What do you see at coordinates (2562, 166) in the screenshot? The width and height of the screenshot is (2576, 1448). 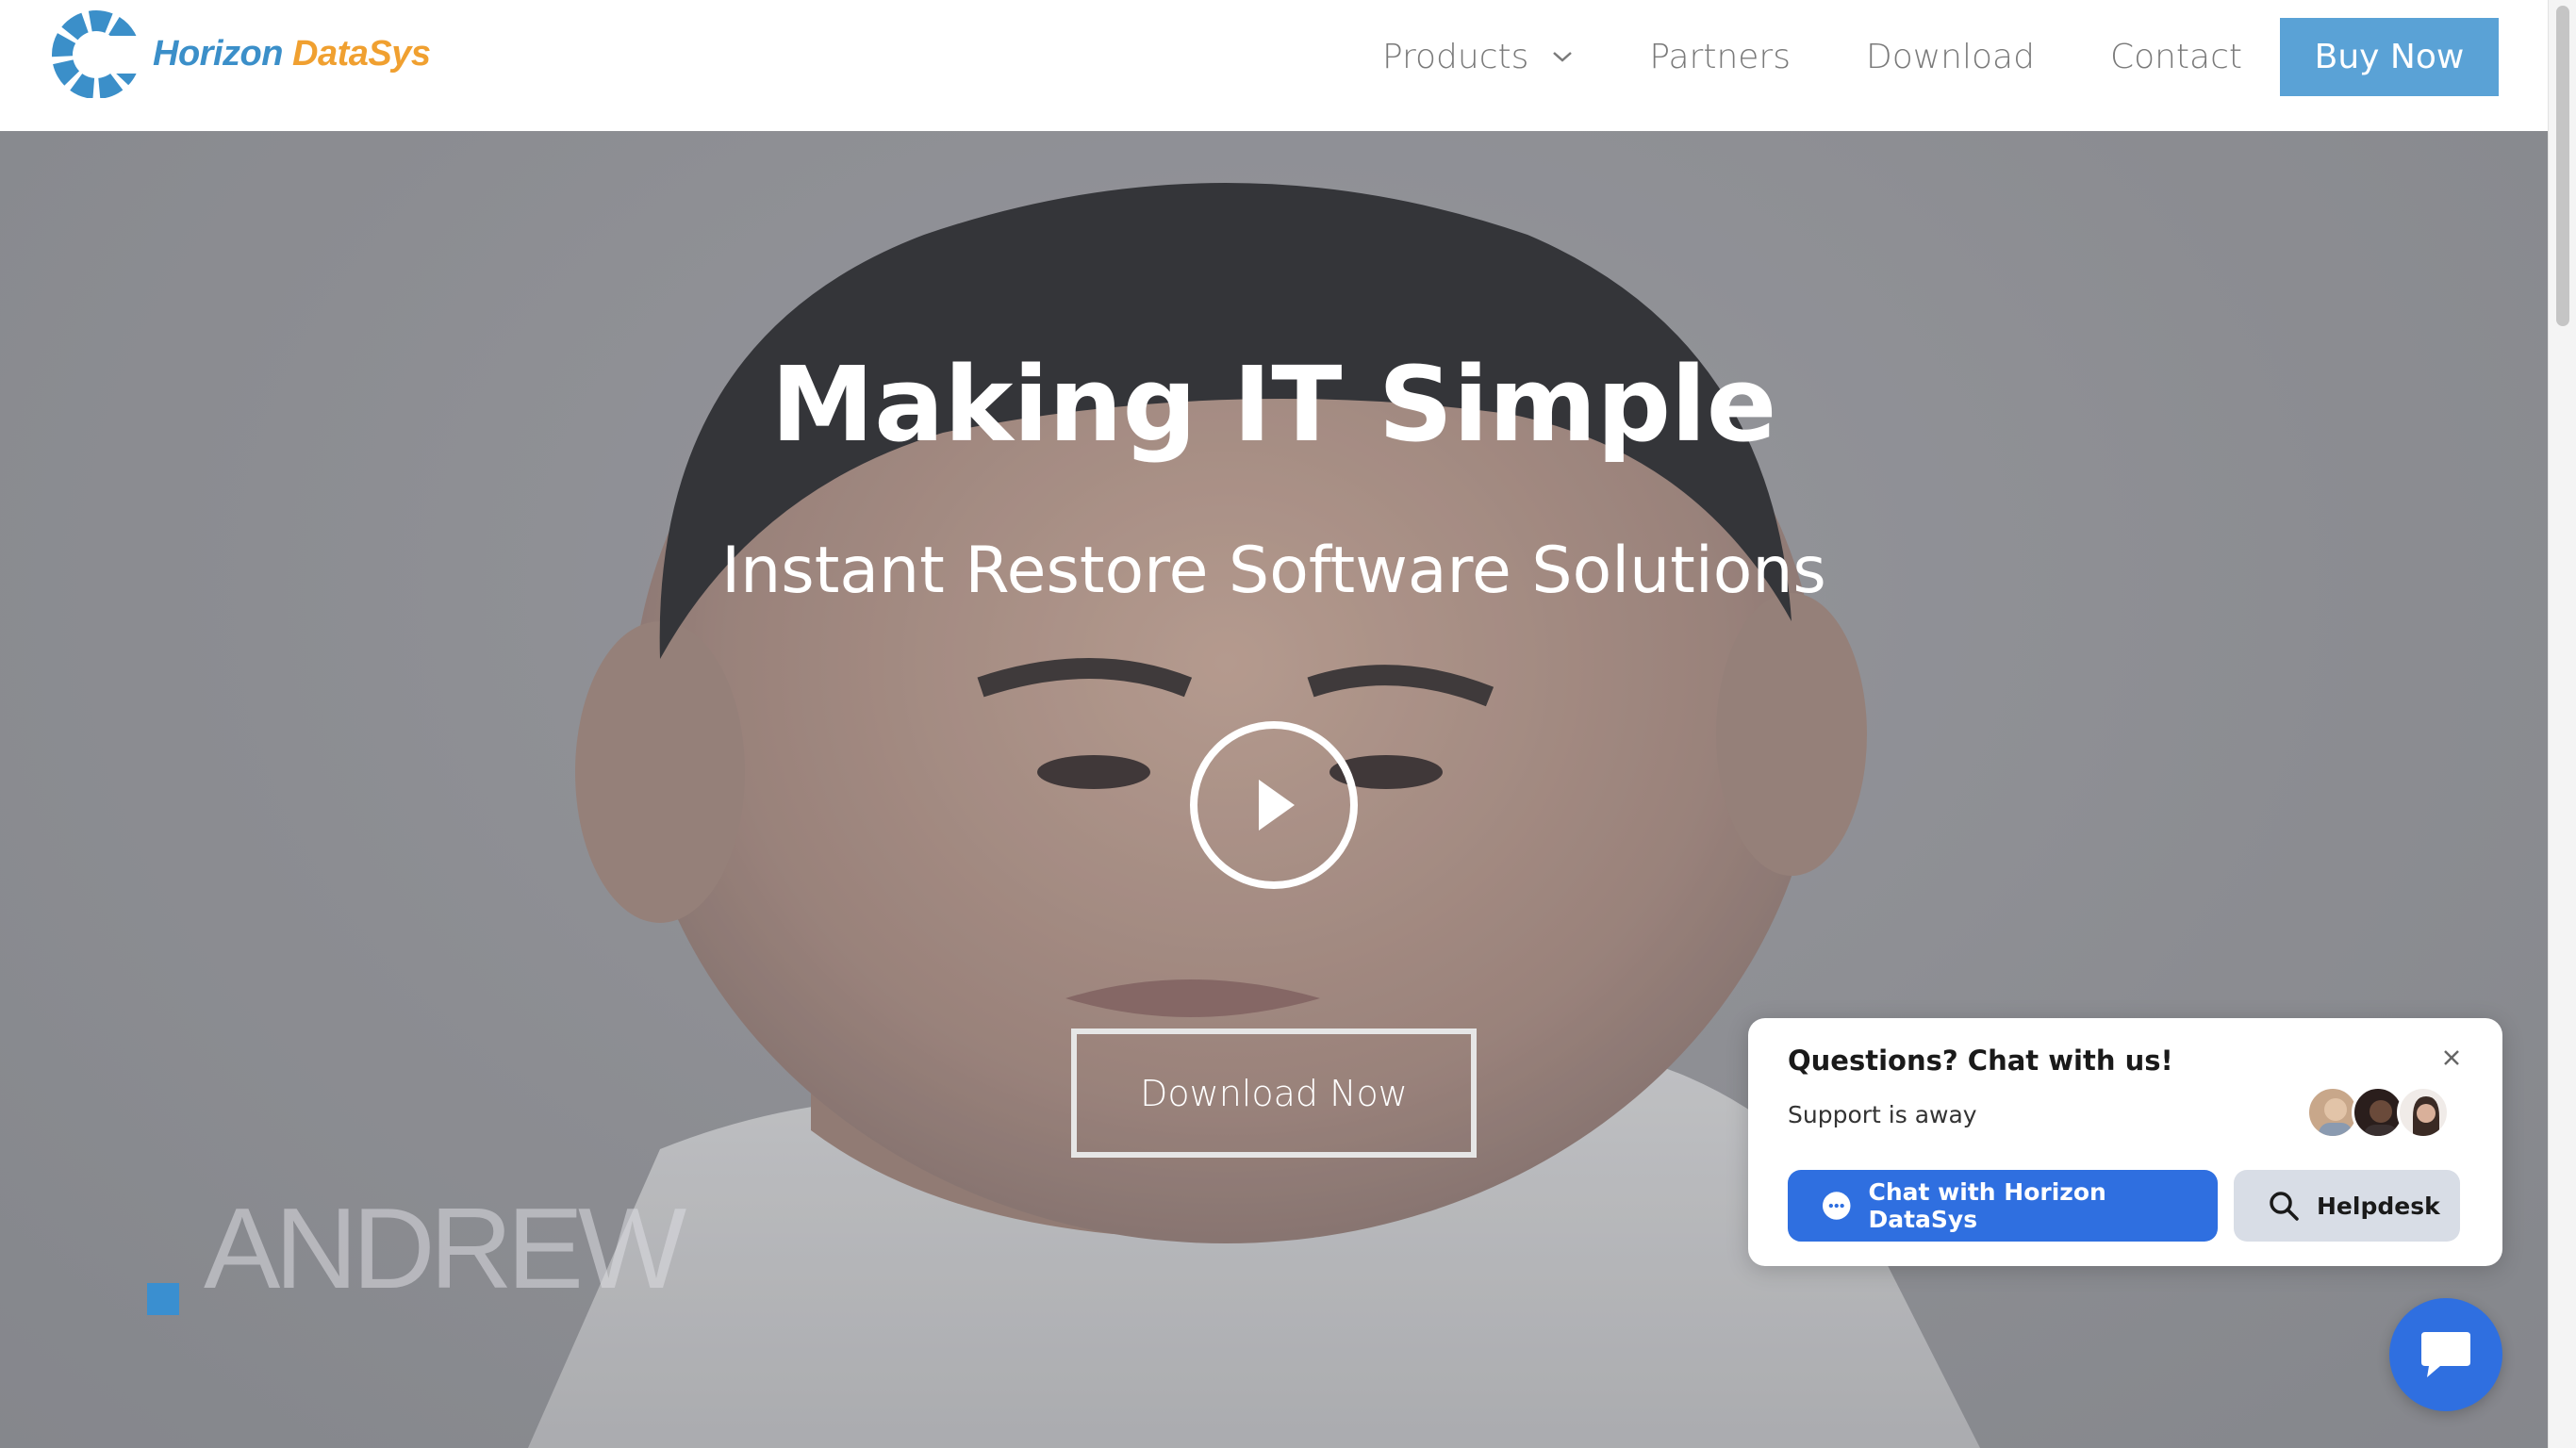 I see `scrollbar-thumb` at bounding box center [2562, 166].